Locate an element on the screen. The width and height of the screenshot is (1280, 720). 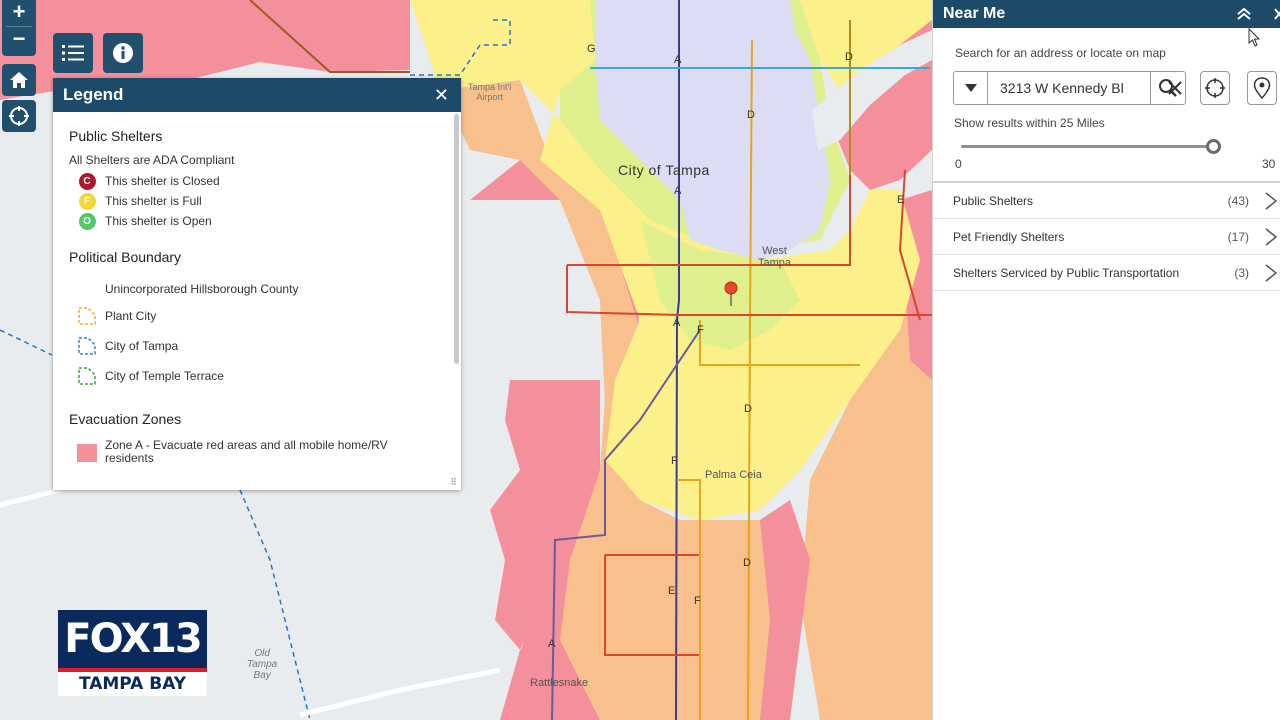
zoom-out-button: − is located at coordinates (19, 40).